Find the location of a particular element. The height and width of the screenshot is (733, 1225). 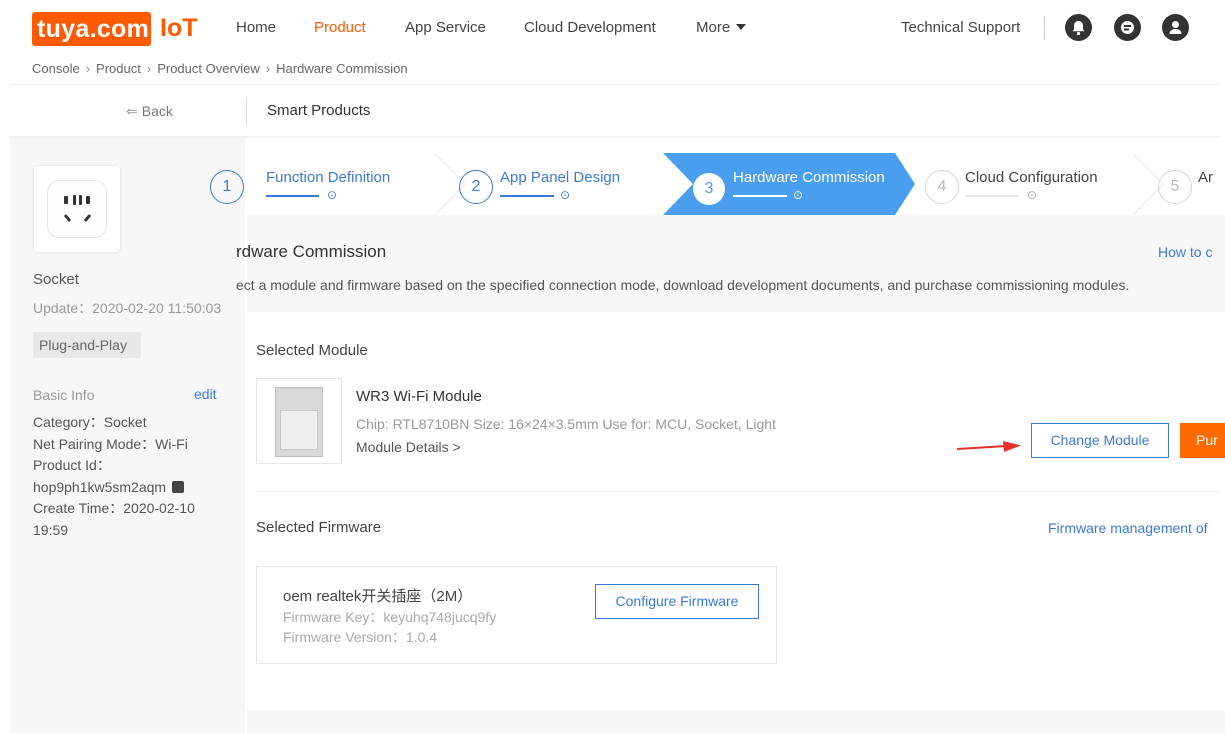

basic-info-heading: Basic Info is located at coordinates (64, 395).